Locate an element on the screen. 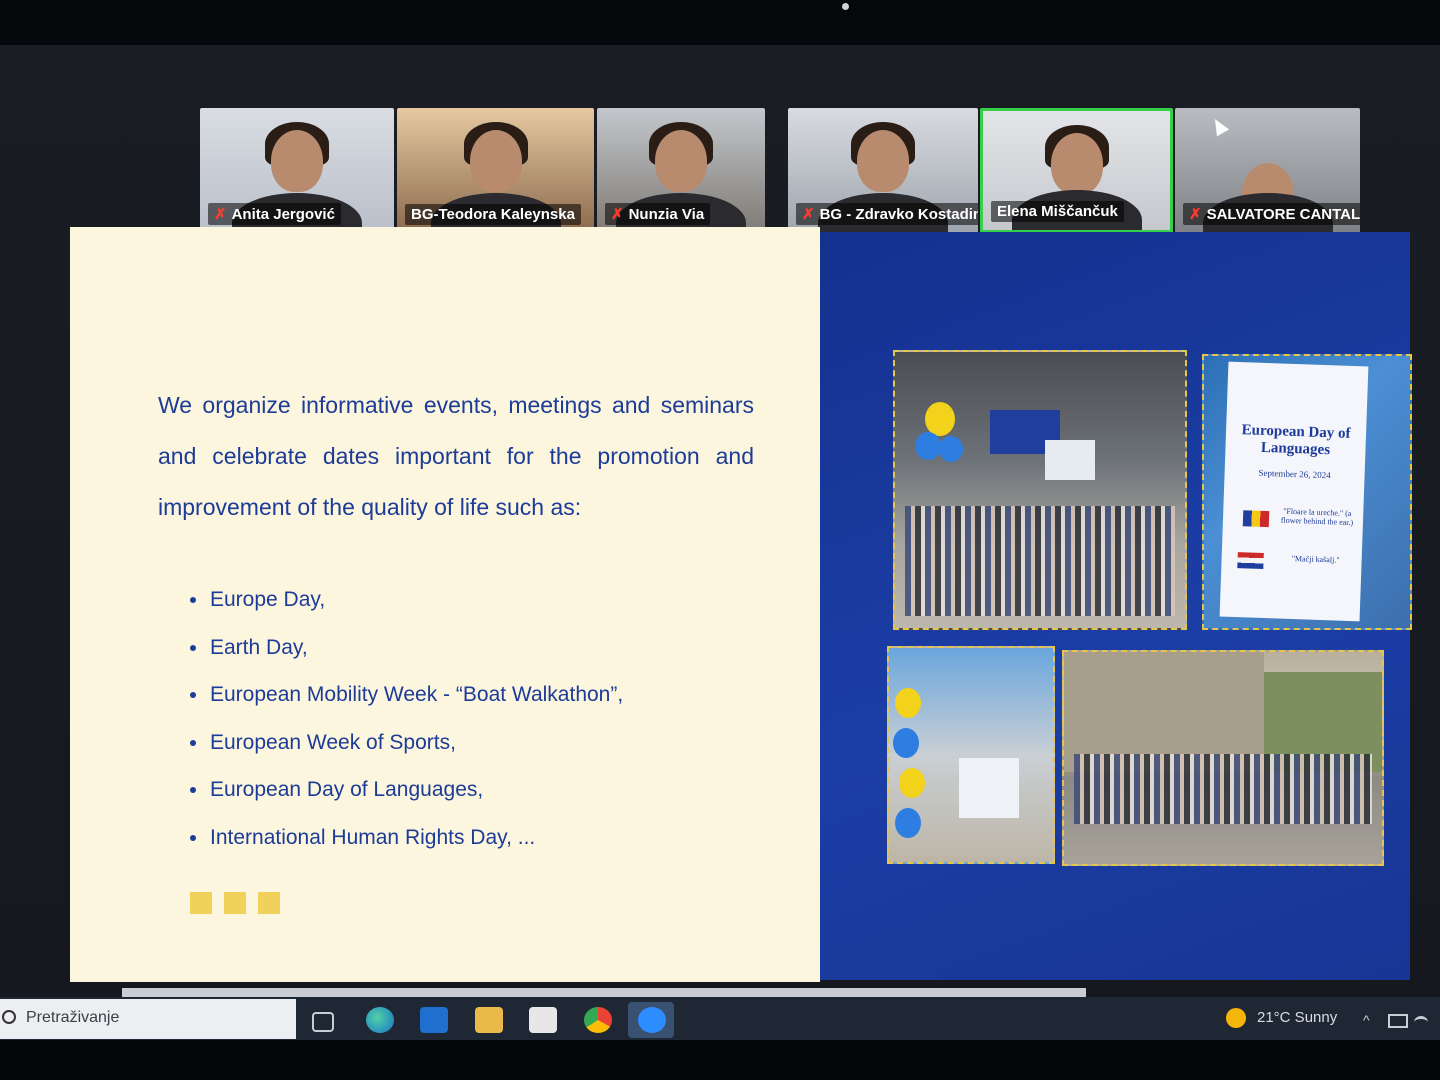 The image size is (1440, 1080). info-stand is located at coordinates (989, 788).